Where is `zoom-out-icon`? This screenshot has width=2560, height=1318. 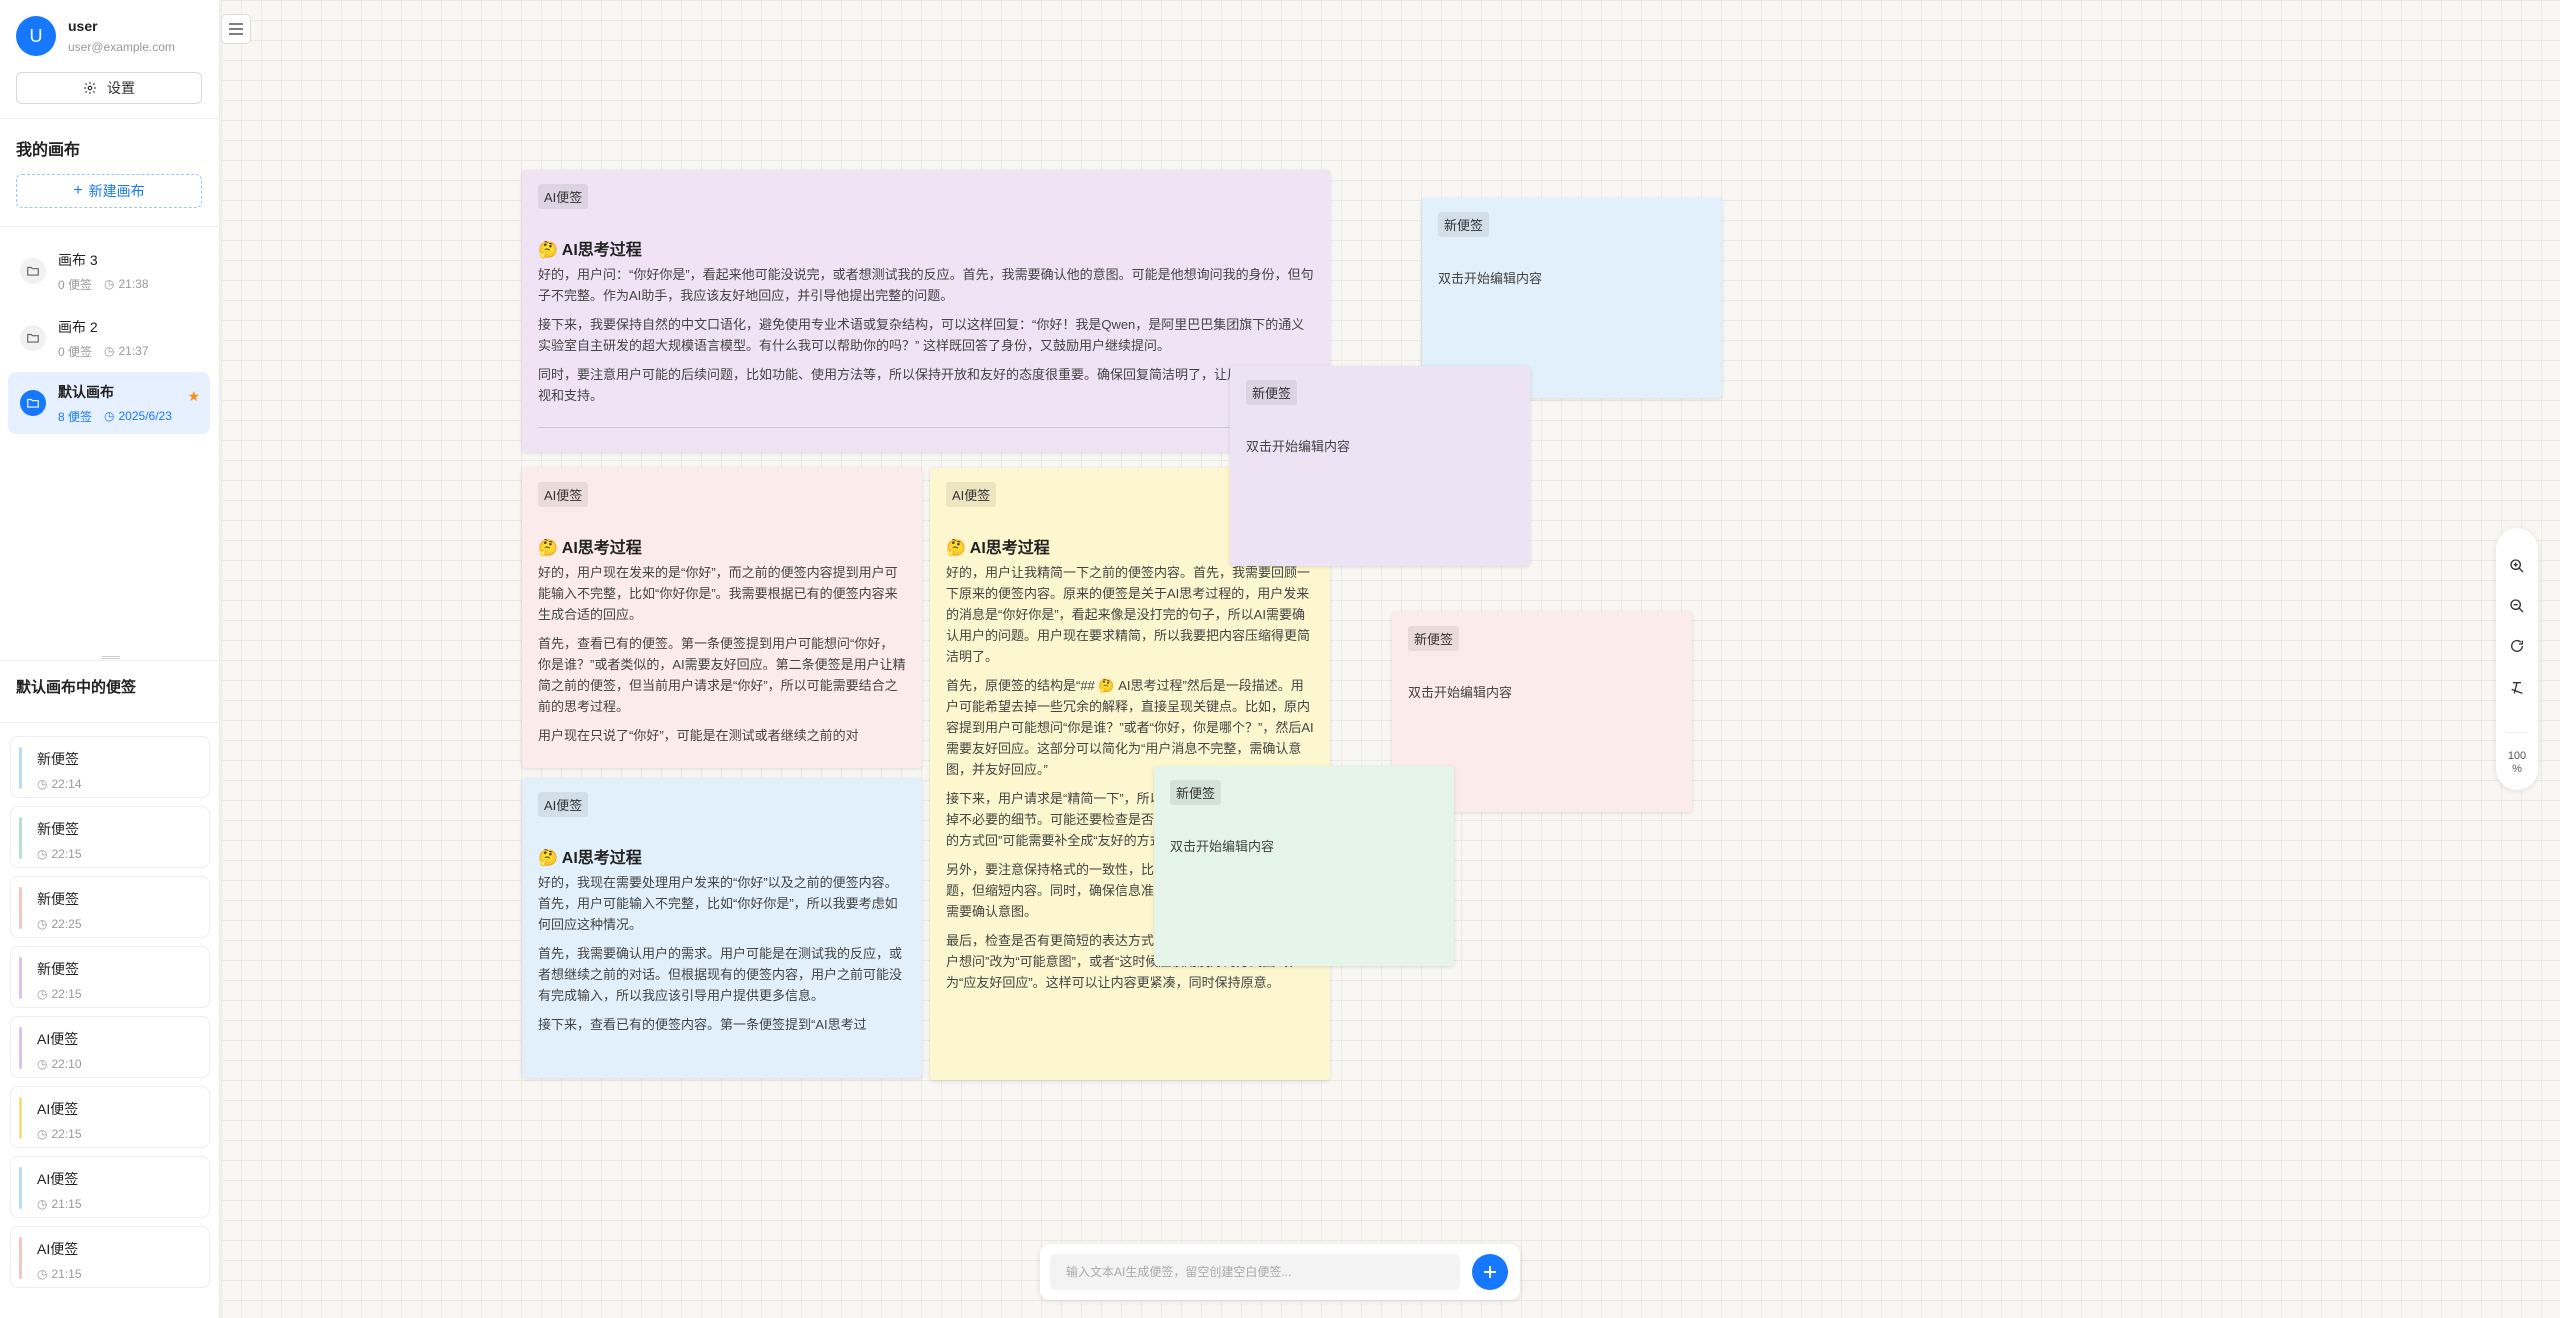 zoom-out-icon is located at coordinates (2517, 606).